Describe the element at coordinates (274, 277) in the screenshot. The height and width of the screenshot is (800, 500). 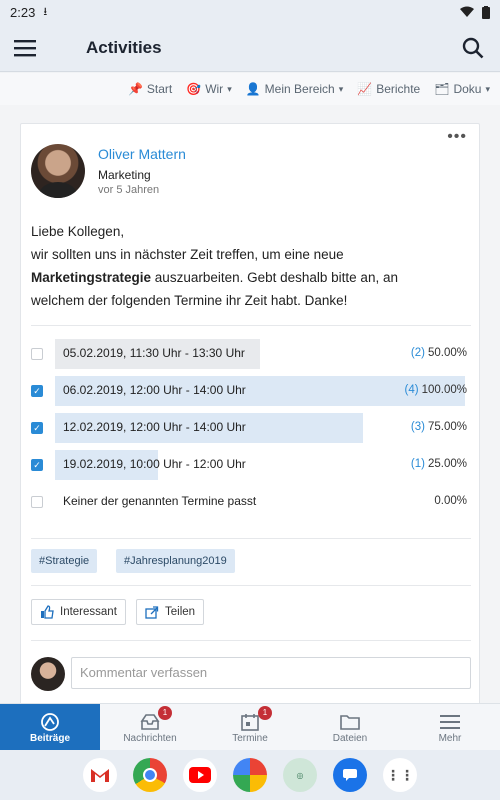
I see `post-text-rest: auszuarbeiten. Gebt deshalb bitte an, an` at that location.